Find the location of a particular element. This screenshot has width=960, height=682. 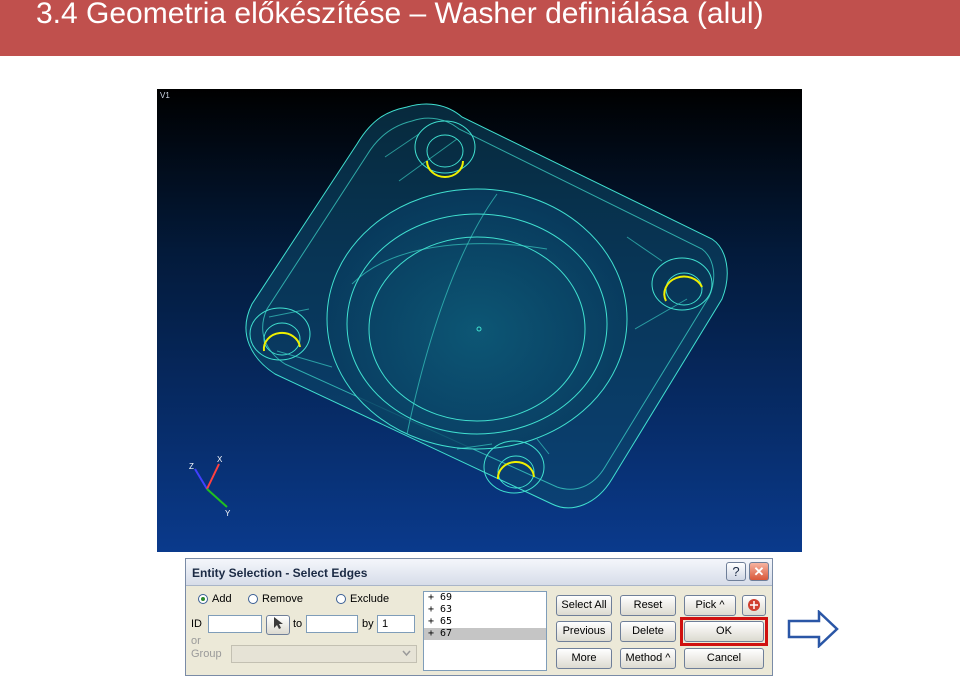

by-label: by is located at coordinates (368, 624).